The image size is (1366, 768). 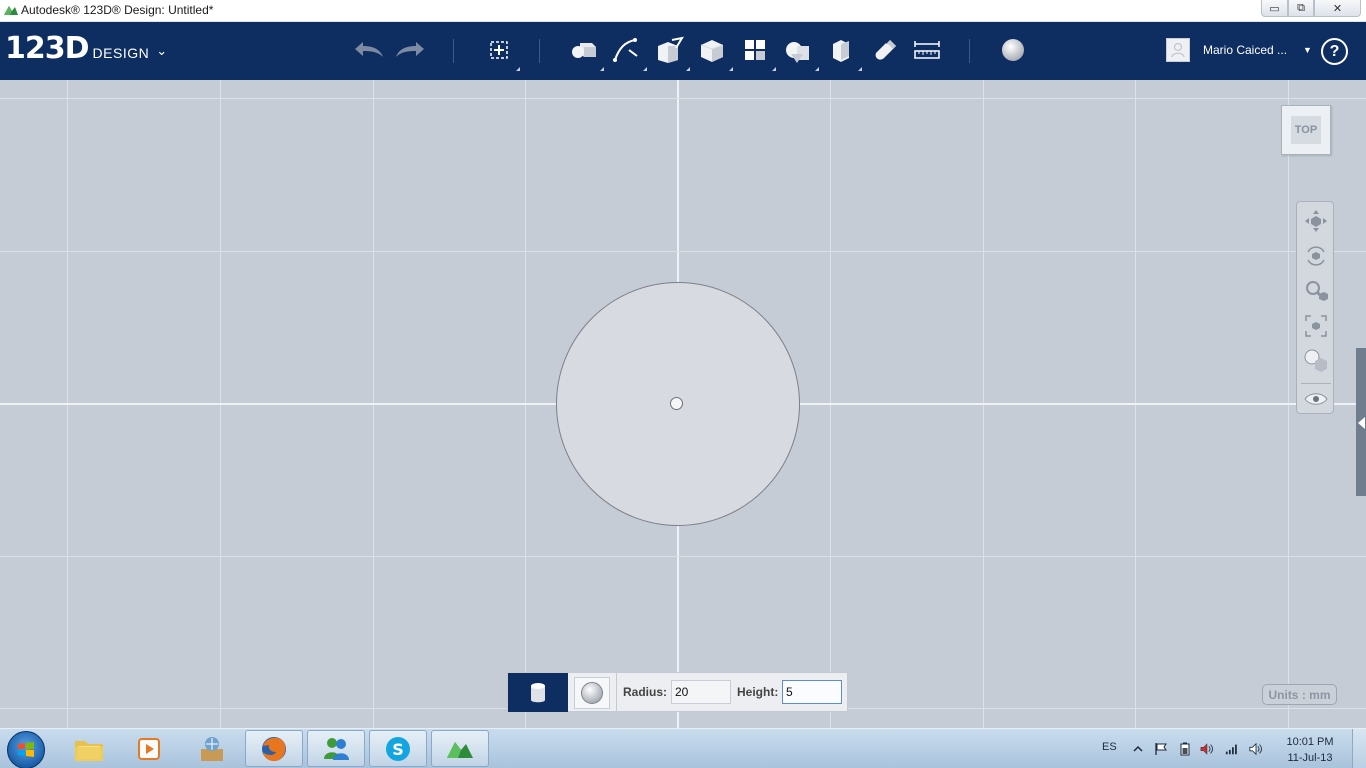 I want to click on restore-button: ⧉, so click(x=1301, y=8).